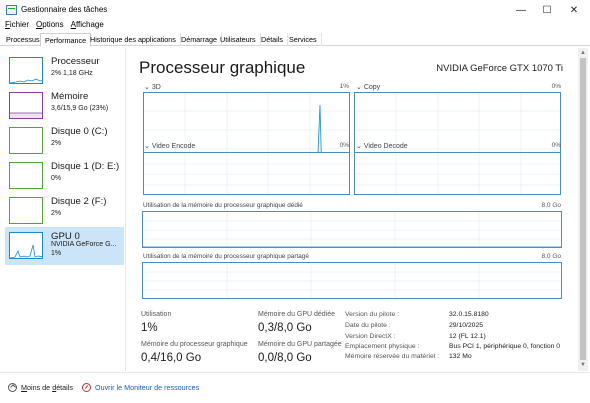 This screenshot has height=403, width=590. I want to click on sidebar-item-processeur: Processeur 2% 1,18 GHz, so click(64, 71).